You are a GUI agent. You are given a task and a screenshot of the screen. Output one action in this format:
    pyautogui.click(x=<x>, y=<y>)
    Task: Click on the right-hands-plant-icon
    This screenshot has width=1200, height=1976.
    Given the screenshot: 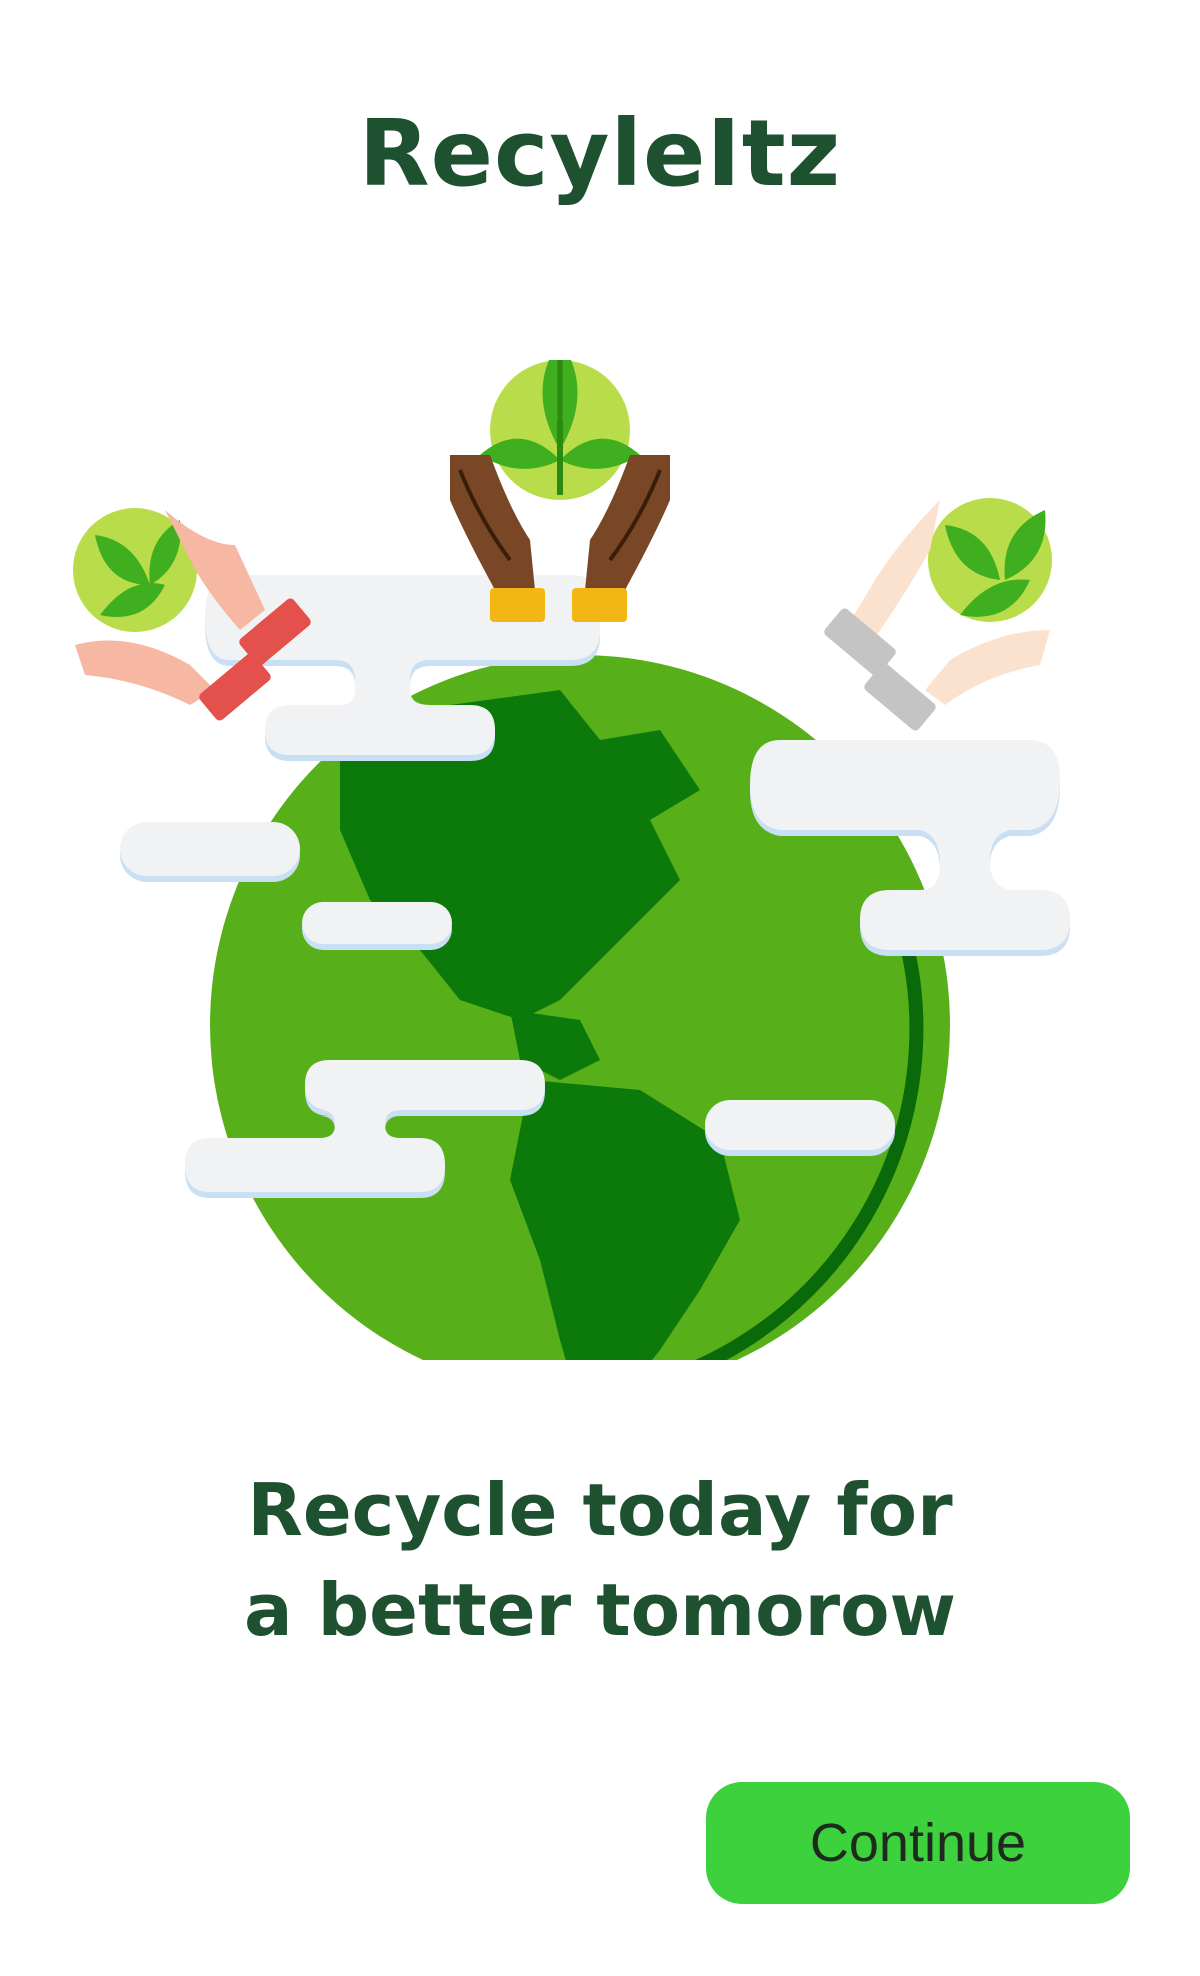 What is the action you would take?
    pyautogui.click(x=938, y=614)
    